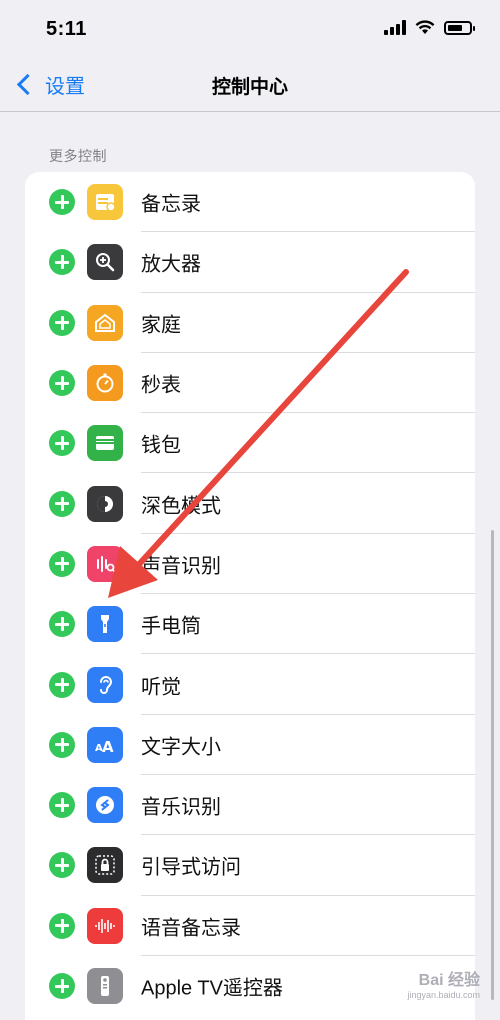  What do you see at coordinates (181, 747) in the screenshot?
I see `control-label: 文字大小` at bounding box center [181, 747].